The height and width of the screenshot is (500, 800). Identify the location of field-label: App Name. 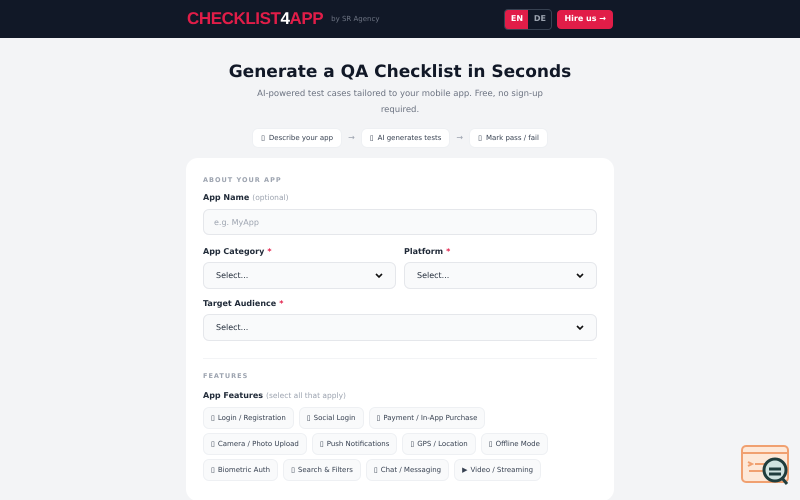
(226, 198).